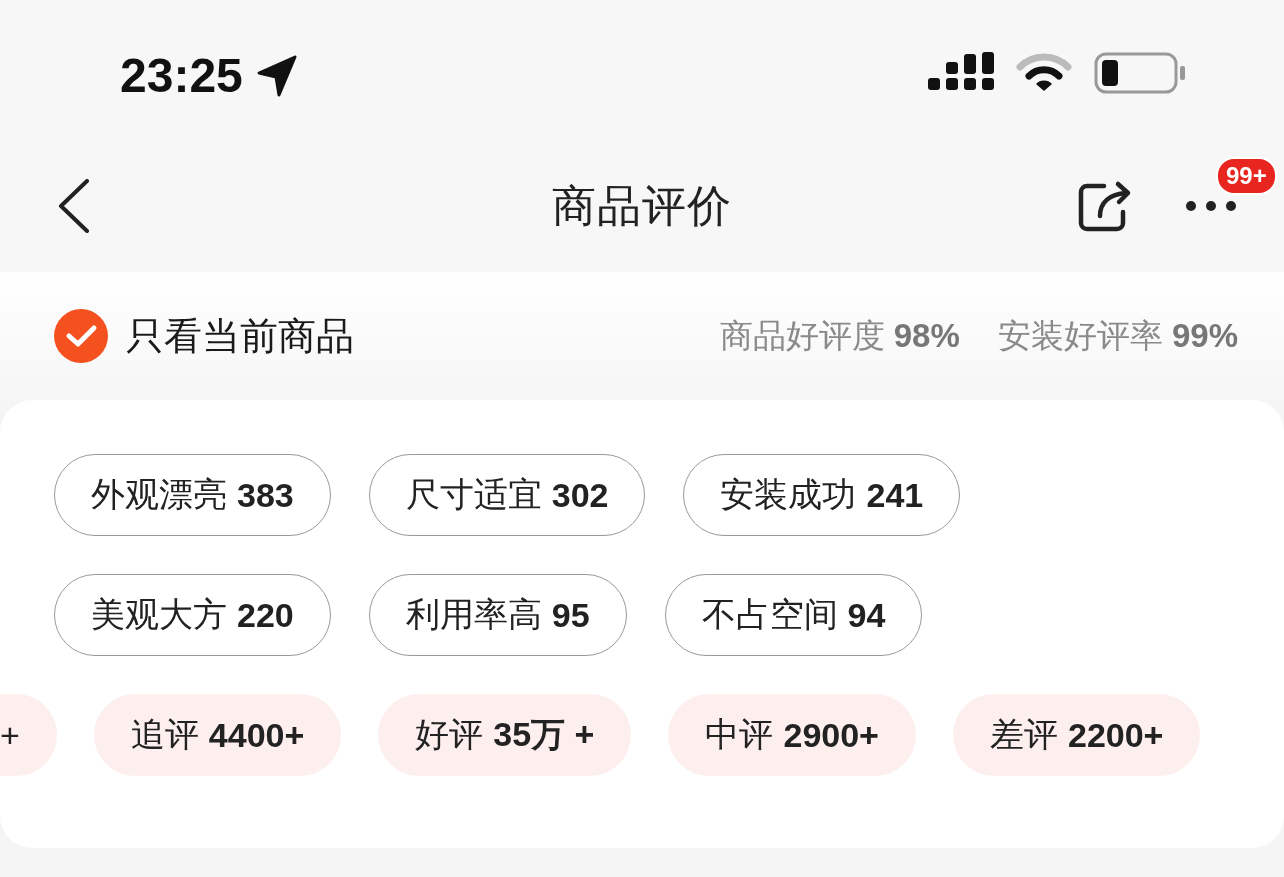  Describe the element at coordinates (642, 205) in the screenshot. I see `page-title: 商品评价` at that location.